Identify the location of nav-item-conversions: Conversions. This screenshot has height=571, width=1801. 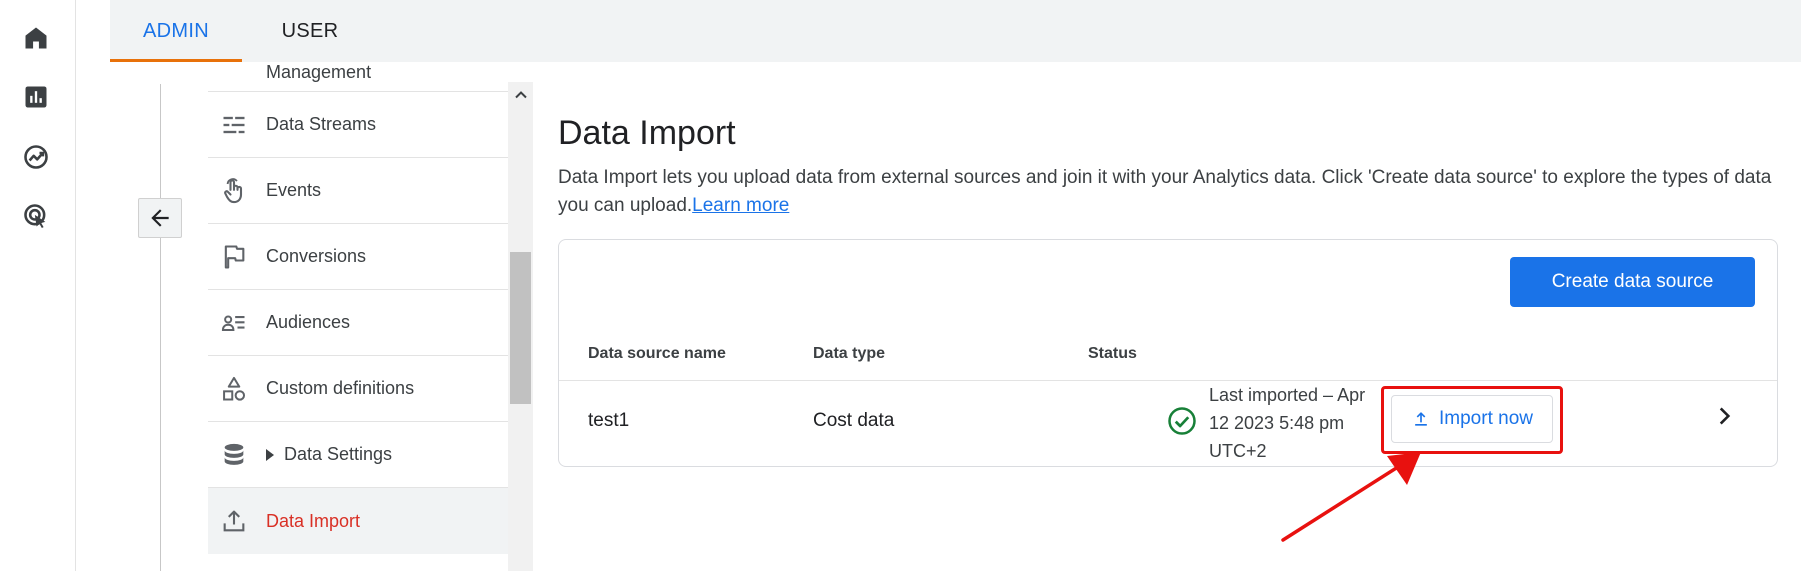
(358, 257).